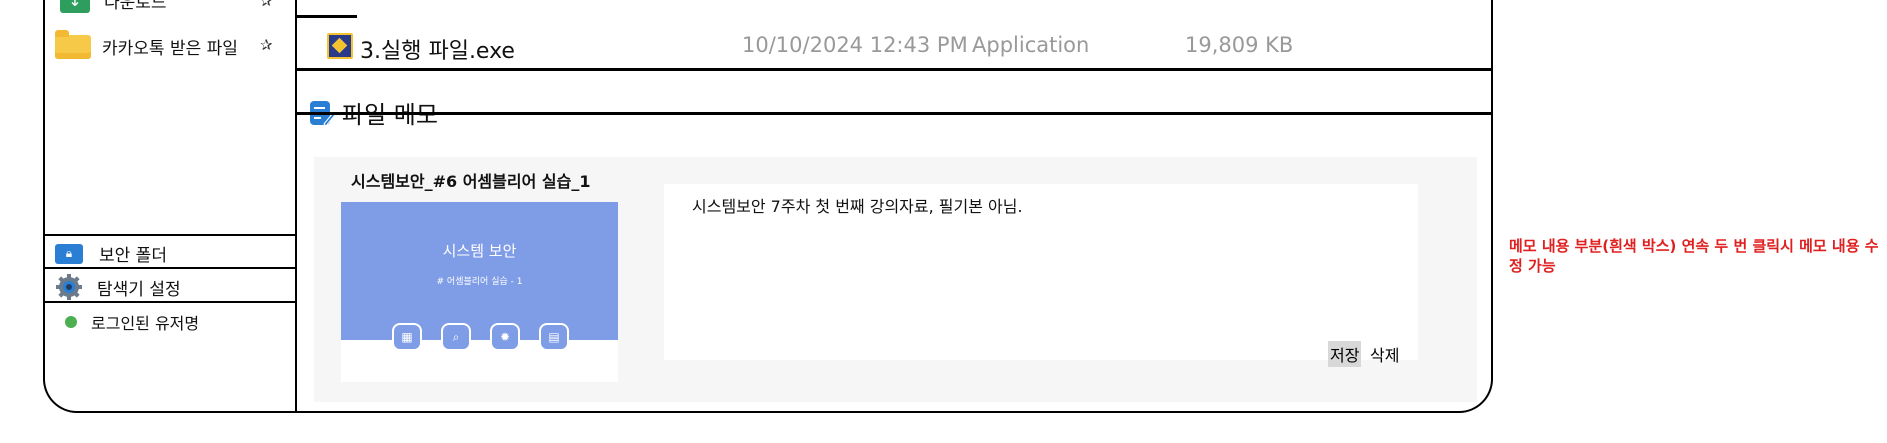  What do you see at coordinates (340, 46) in the screenshot?
I see `application-icon` at bounding box center [340, 46].